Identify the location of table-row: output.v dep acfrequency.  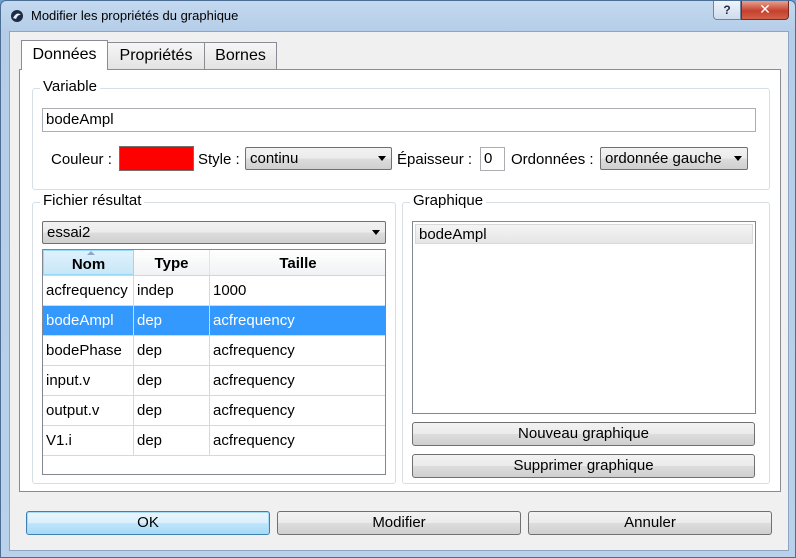
(214, 411).